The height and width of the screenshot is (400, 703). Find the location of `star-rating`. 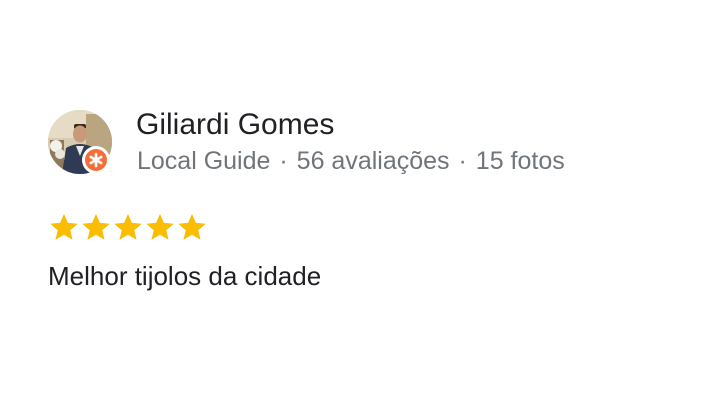

star-rating is located at coordinates (128, 227).